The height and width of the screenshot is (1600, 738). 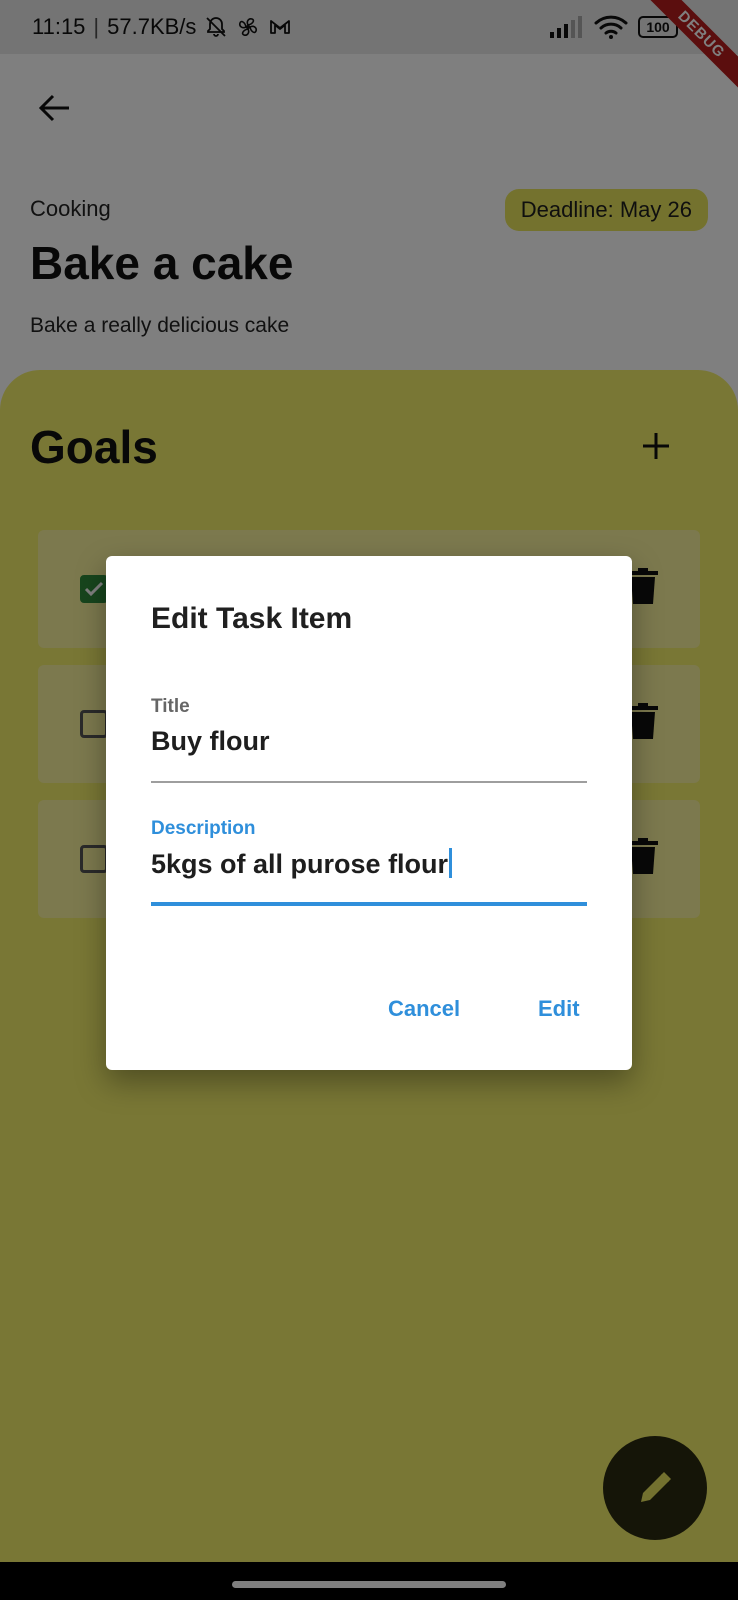 I want to click on edit-button: Edit, so click(x=559, y=1009).